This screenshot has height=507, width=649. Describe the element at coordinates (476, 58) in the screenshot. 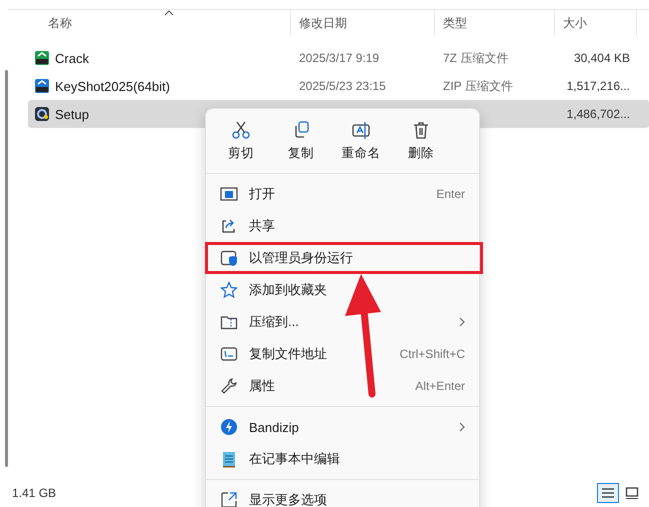

I see `file-type: 7Z 压缩文件` at that location.